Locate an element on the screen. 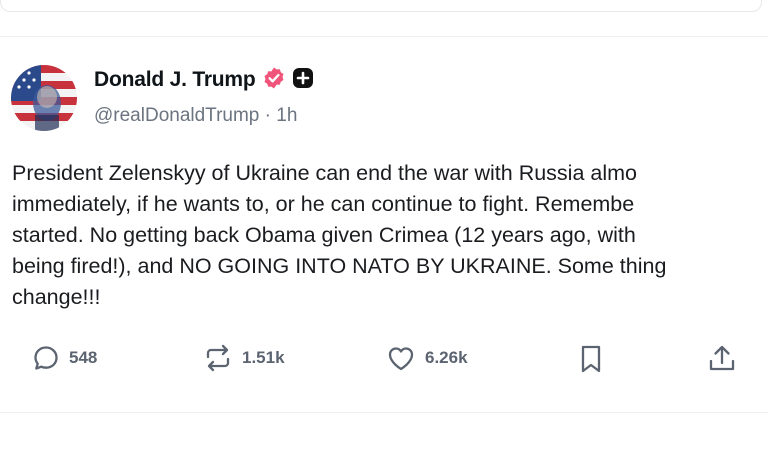 The image size is (768, 453). share-button is located at coordinates (722, 359).